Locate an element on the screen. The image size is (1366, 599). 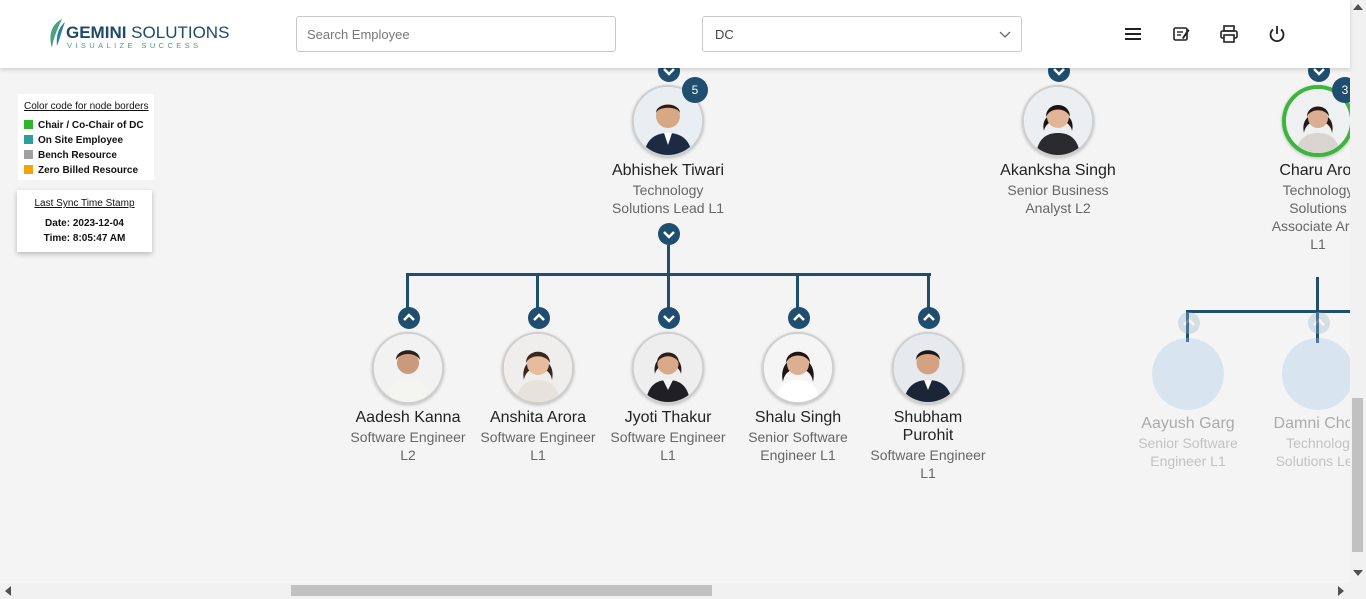
employee-node: Shubham Purohit Software Engineer L1 is located at coordinates (928, 407).